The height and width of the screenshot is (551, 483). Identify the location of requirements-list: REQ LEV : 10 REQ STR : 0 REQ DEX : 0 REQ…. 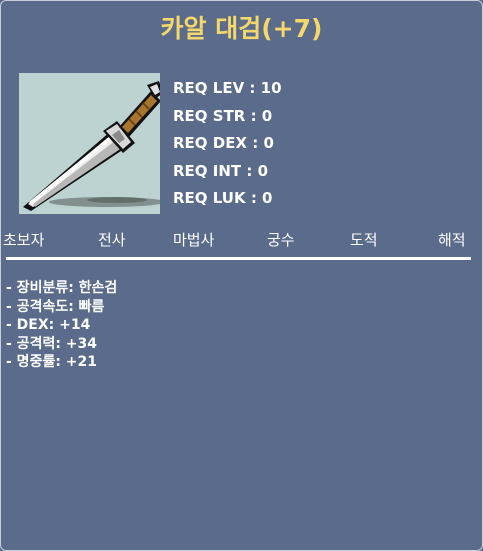
(227, 144).